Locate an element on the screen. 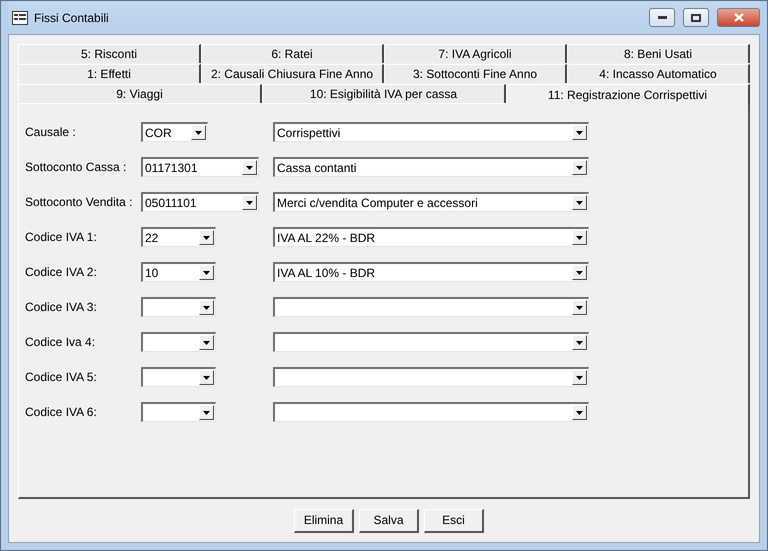 This screenshot has height=551, width=768. tab: 2: Causali Chiusura Fine Anno is located at coordinates (292, 73).